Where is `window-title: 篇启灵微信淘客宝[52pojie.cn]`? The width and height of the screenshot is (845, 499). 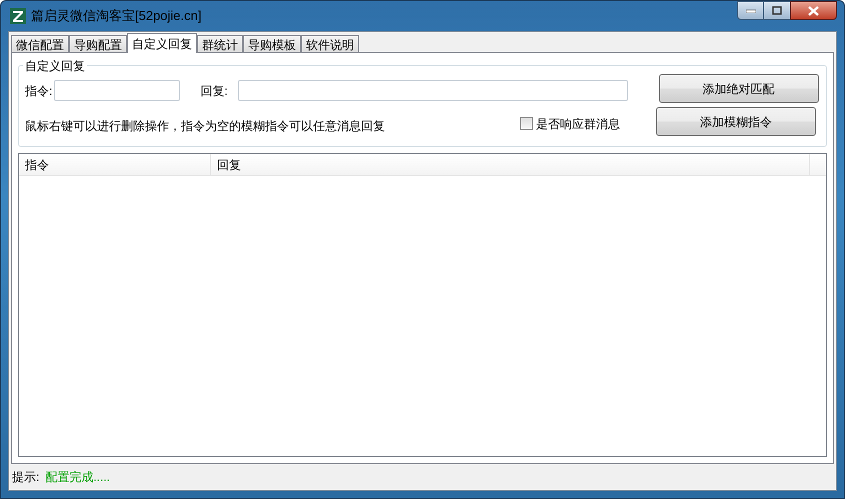 window-title: 篇启灵微信淘客宝[52pojie.cn] is located at coordinates (116, 16).